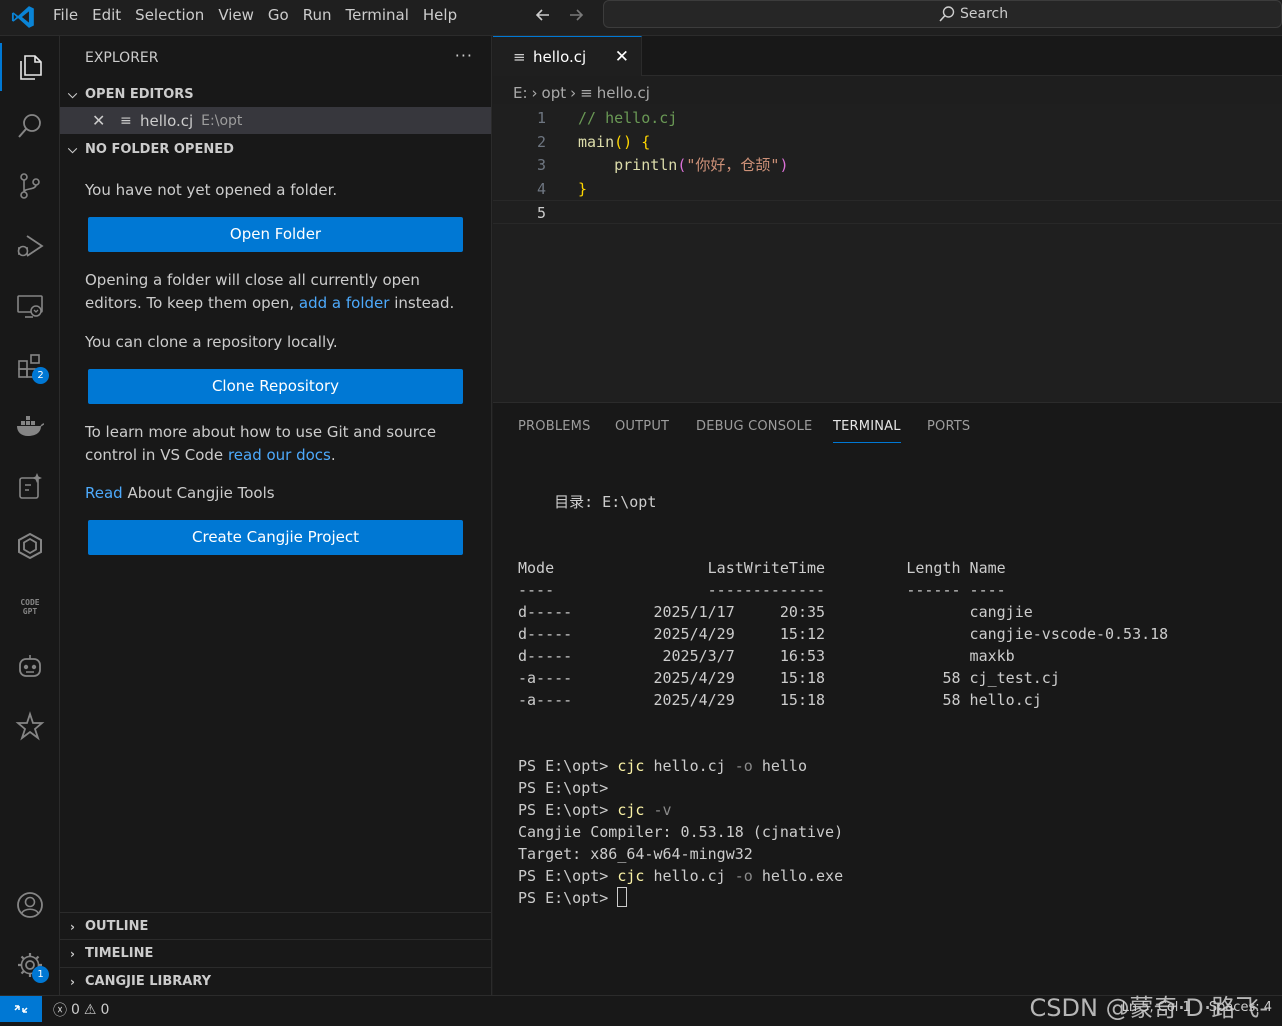 The image size is (1282, 1026). Describe the element at coordinates (622, 57) in the screenshot. I see `close-tab-icon: ✕` at that location.